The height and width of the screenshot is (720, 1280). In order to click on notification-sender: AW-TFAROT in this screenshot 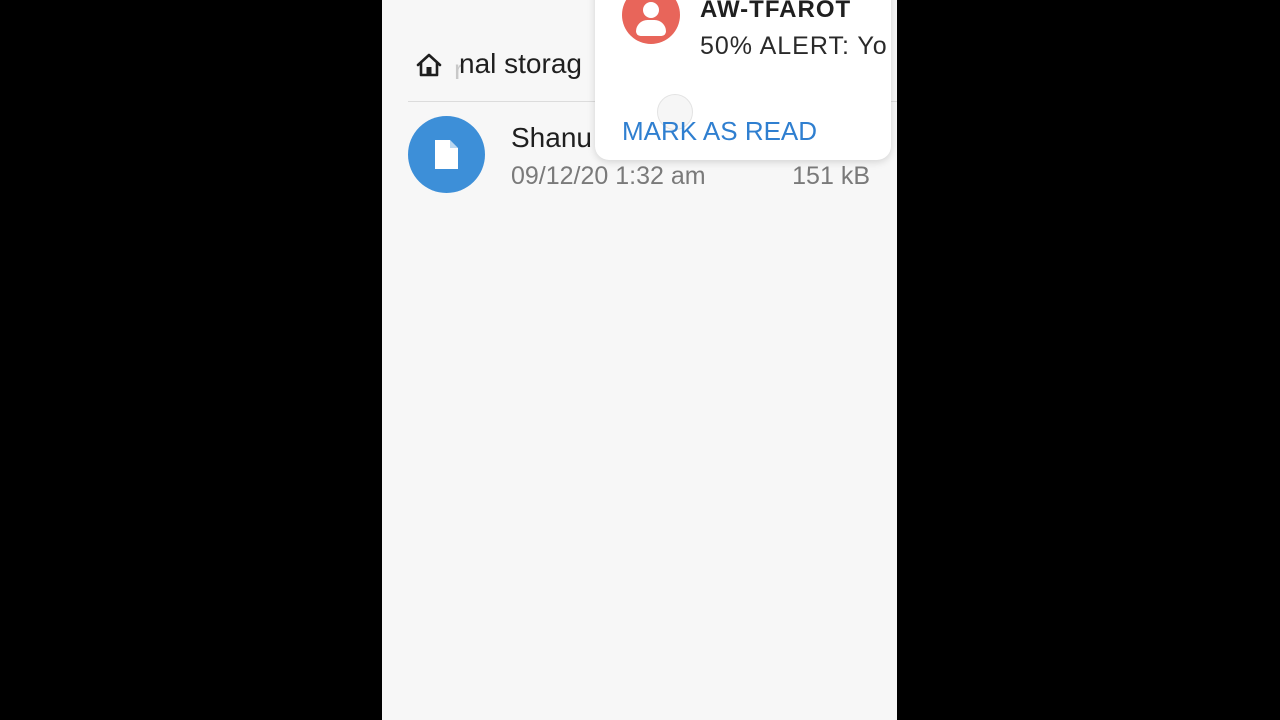, I will do `click(776, 11)`.